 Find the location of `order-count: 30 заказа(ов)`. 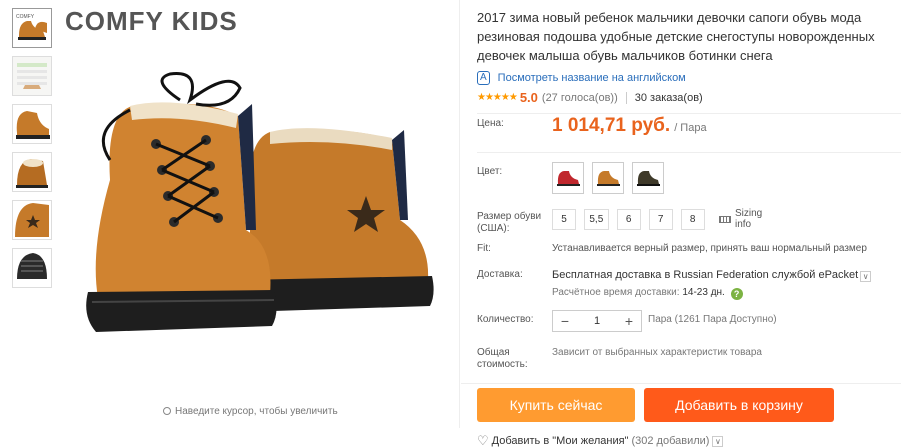

order-count: 30 заказа(ов) is located at coordinates (668, 97).